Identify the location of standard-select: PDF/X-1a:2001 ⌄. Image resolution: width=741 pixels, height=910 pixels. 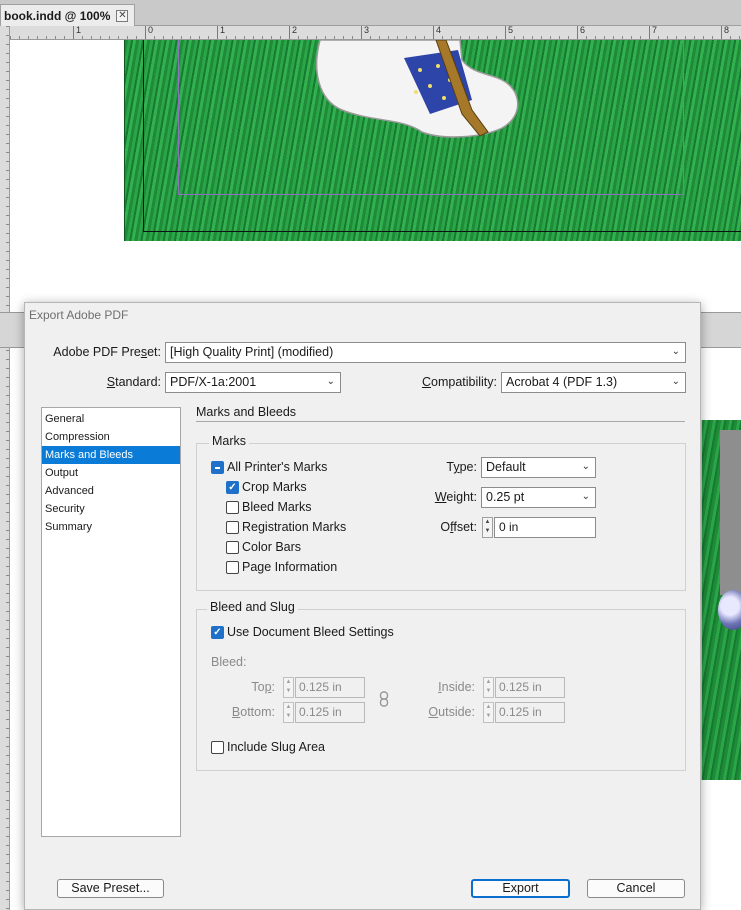
(253, 382).